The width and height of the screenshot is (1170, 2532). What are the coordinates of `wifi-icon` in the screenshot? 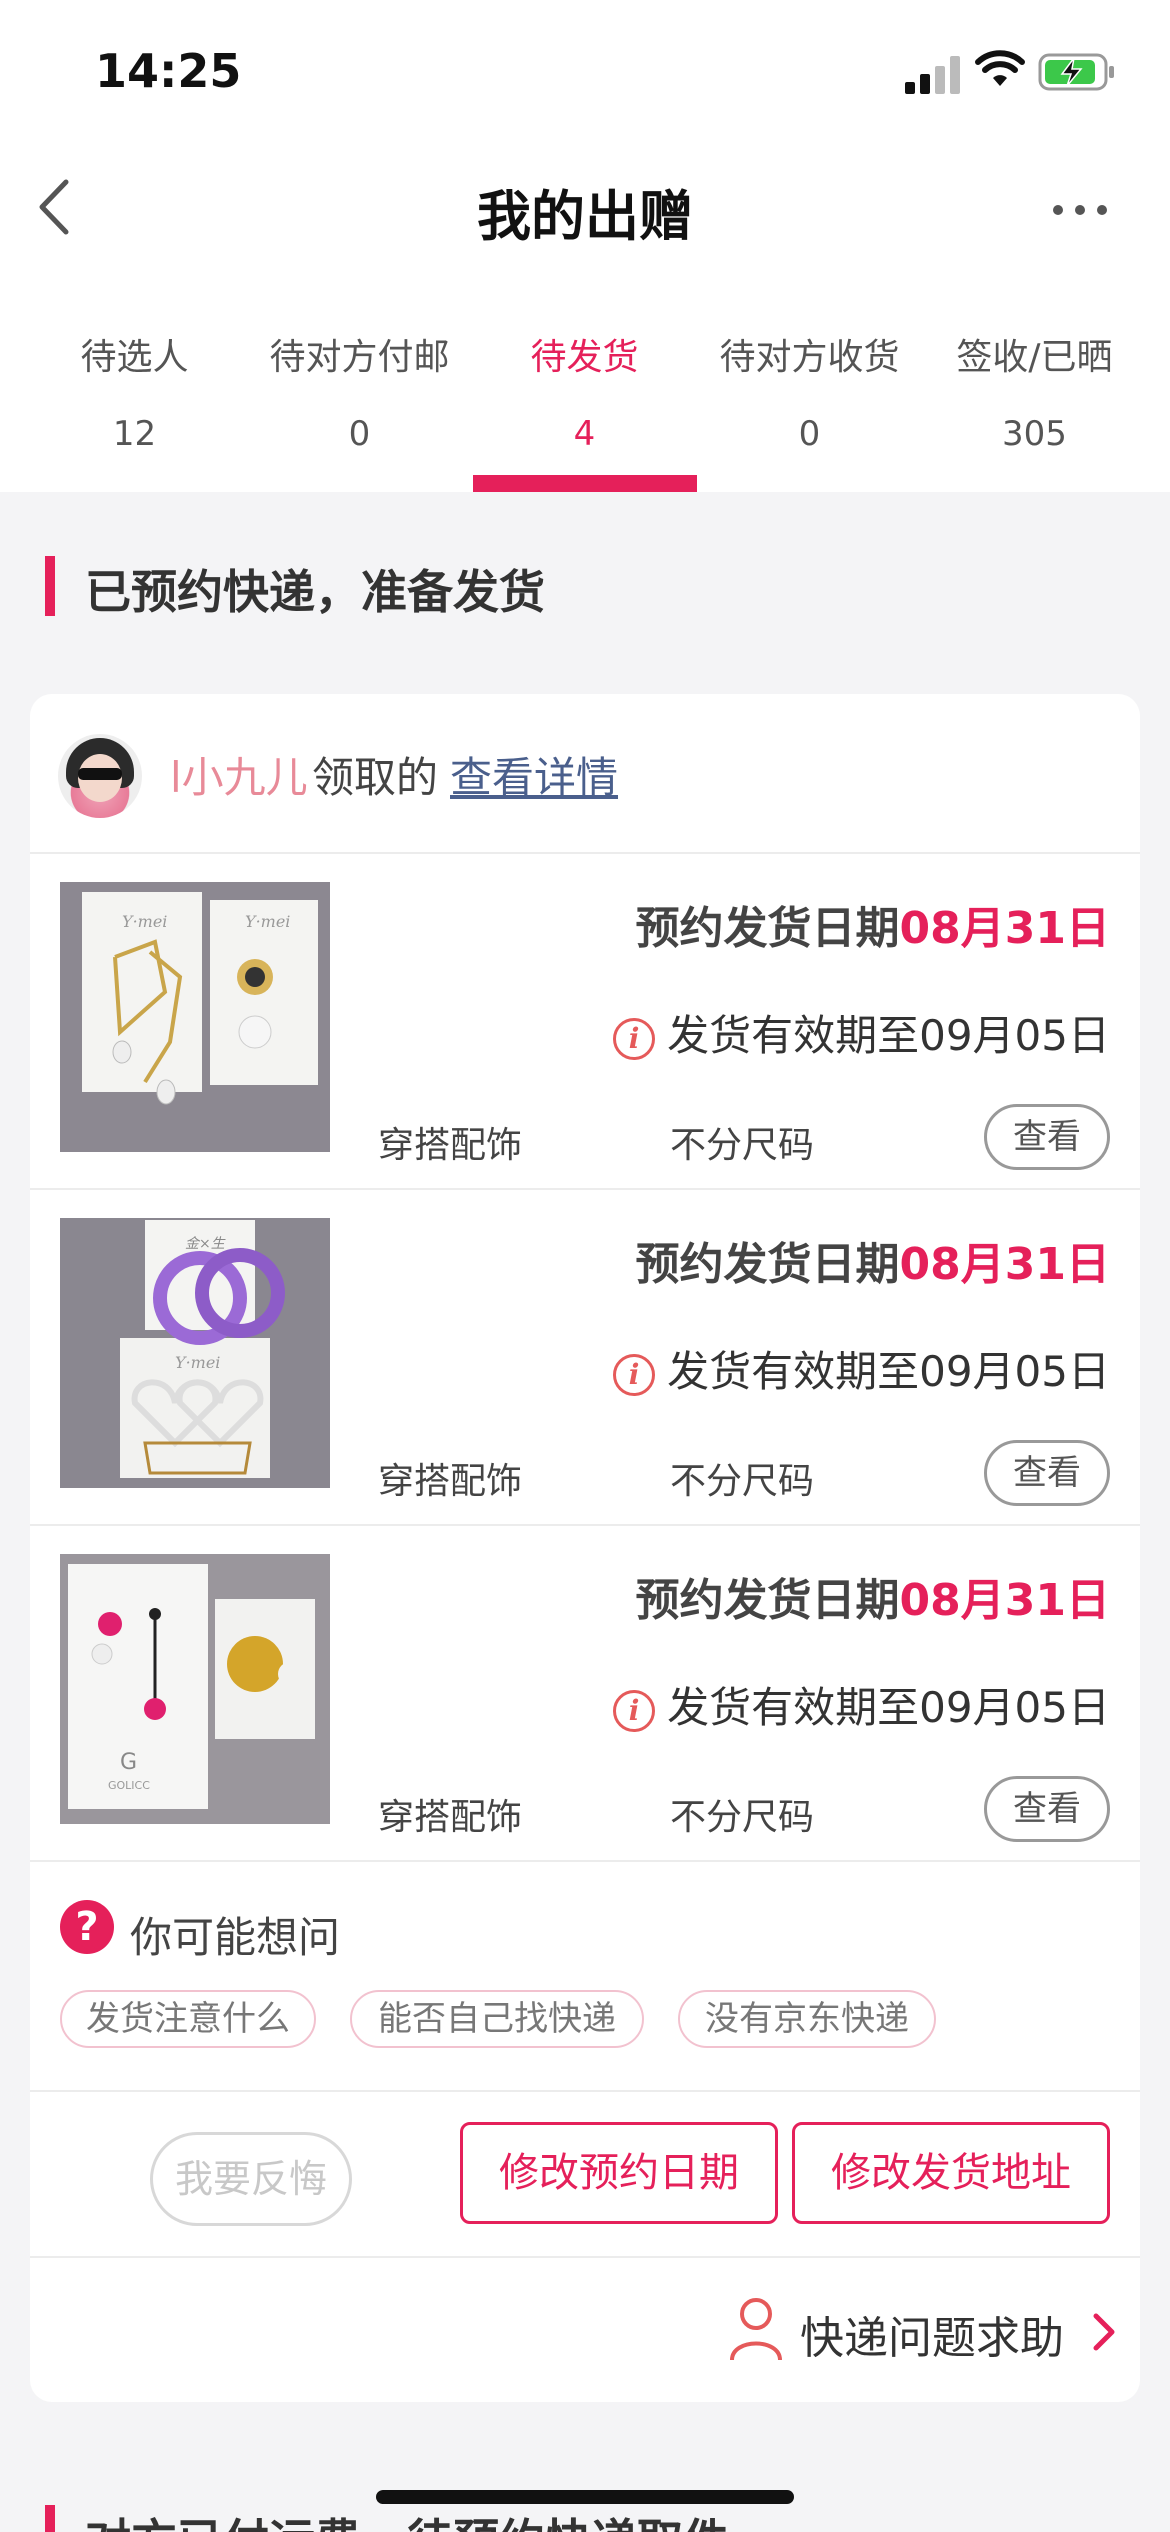 It's located at (1000, 68).